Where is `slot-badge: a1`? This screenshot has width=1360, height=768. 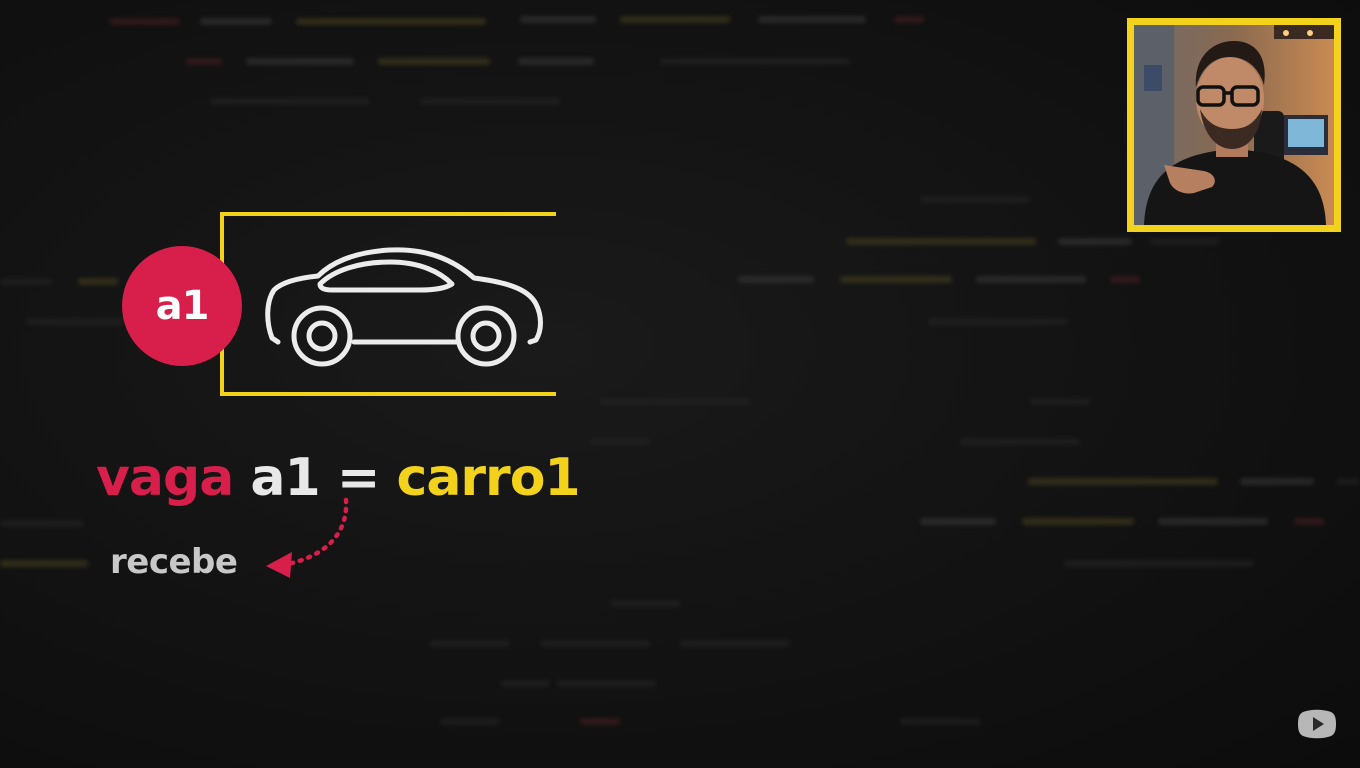
slot-badge: a1 is located at coordinates (182, 306).